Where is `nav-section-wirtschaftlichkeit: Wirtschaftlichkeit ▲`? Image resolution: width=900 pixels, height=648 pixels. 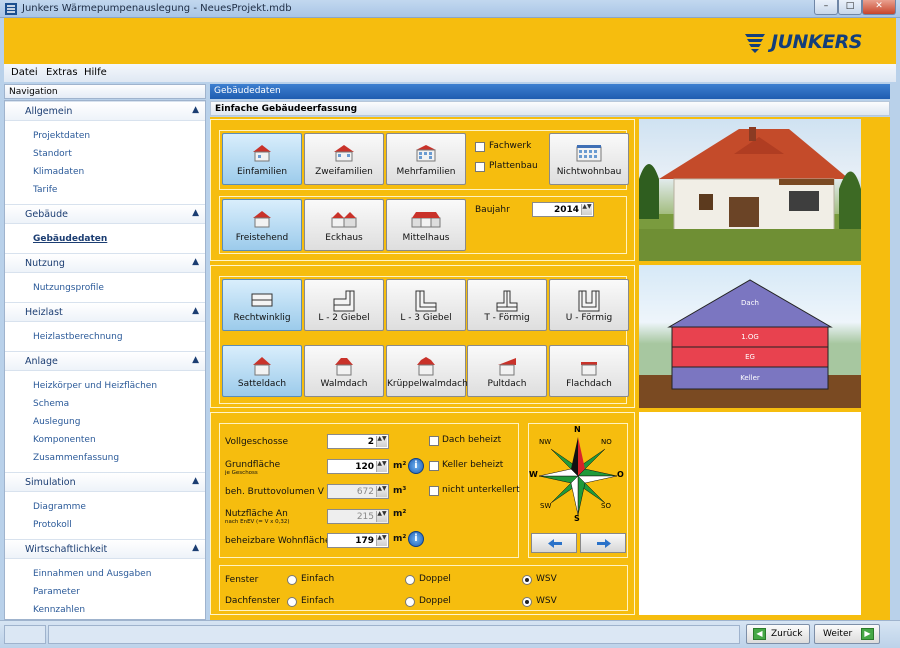
nav-section-wirtschaftlichkeit: Wirtschaftlichkeit ▲ is located at coordinates (105, 549).